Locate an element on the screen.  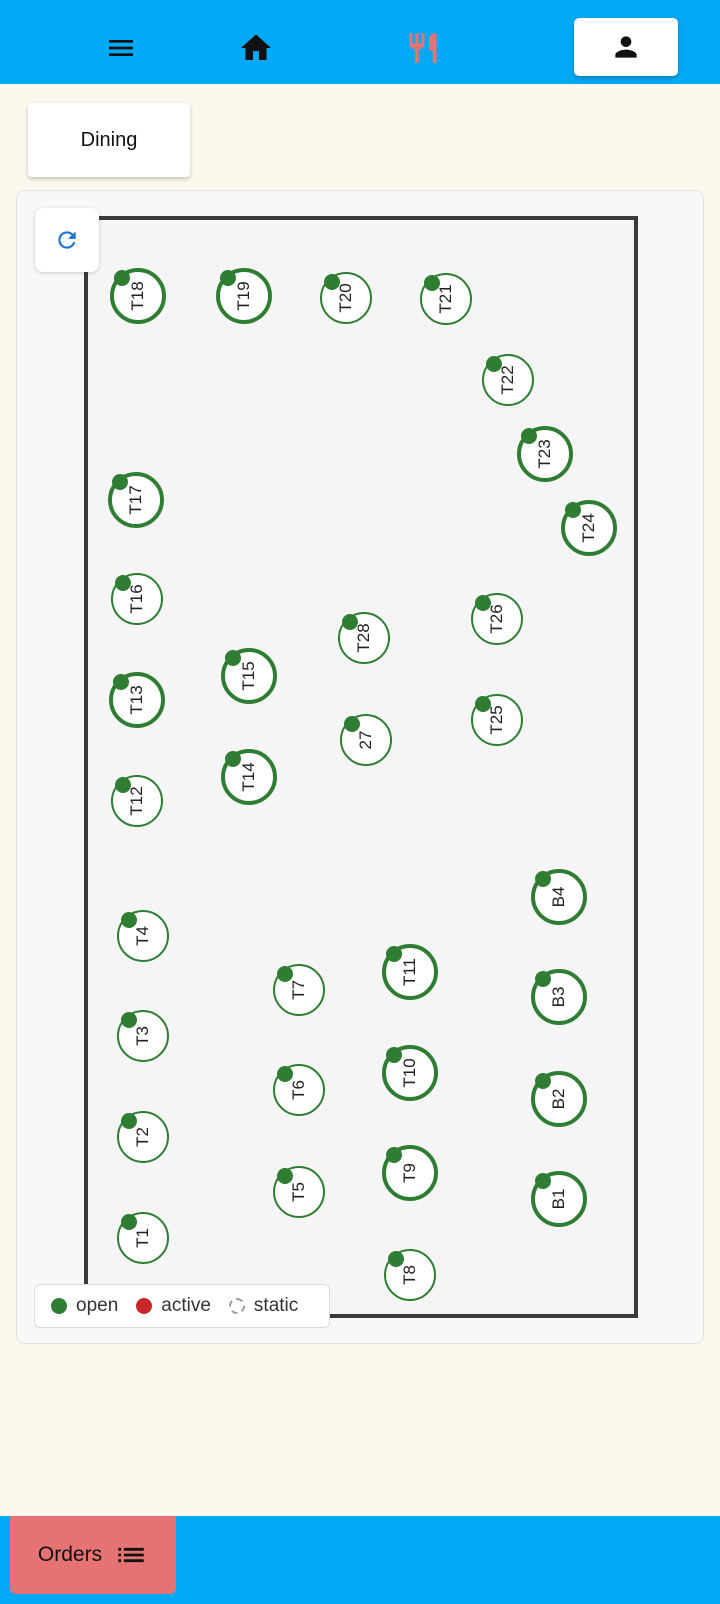
table-label: T8 is located at coordinates (409, 1275).